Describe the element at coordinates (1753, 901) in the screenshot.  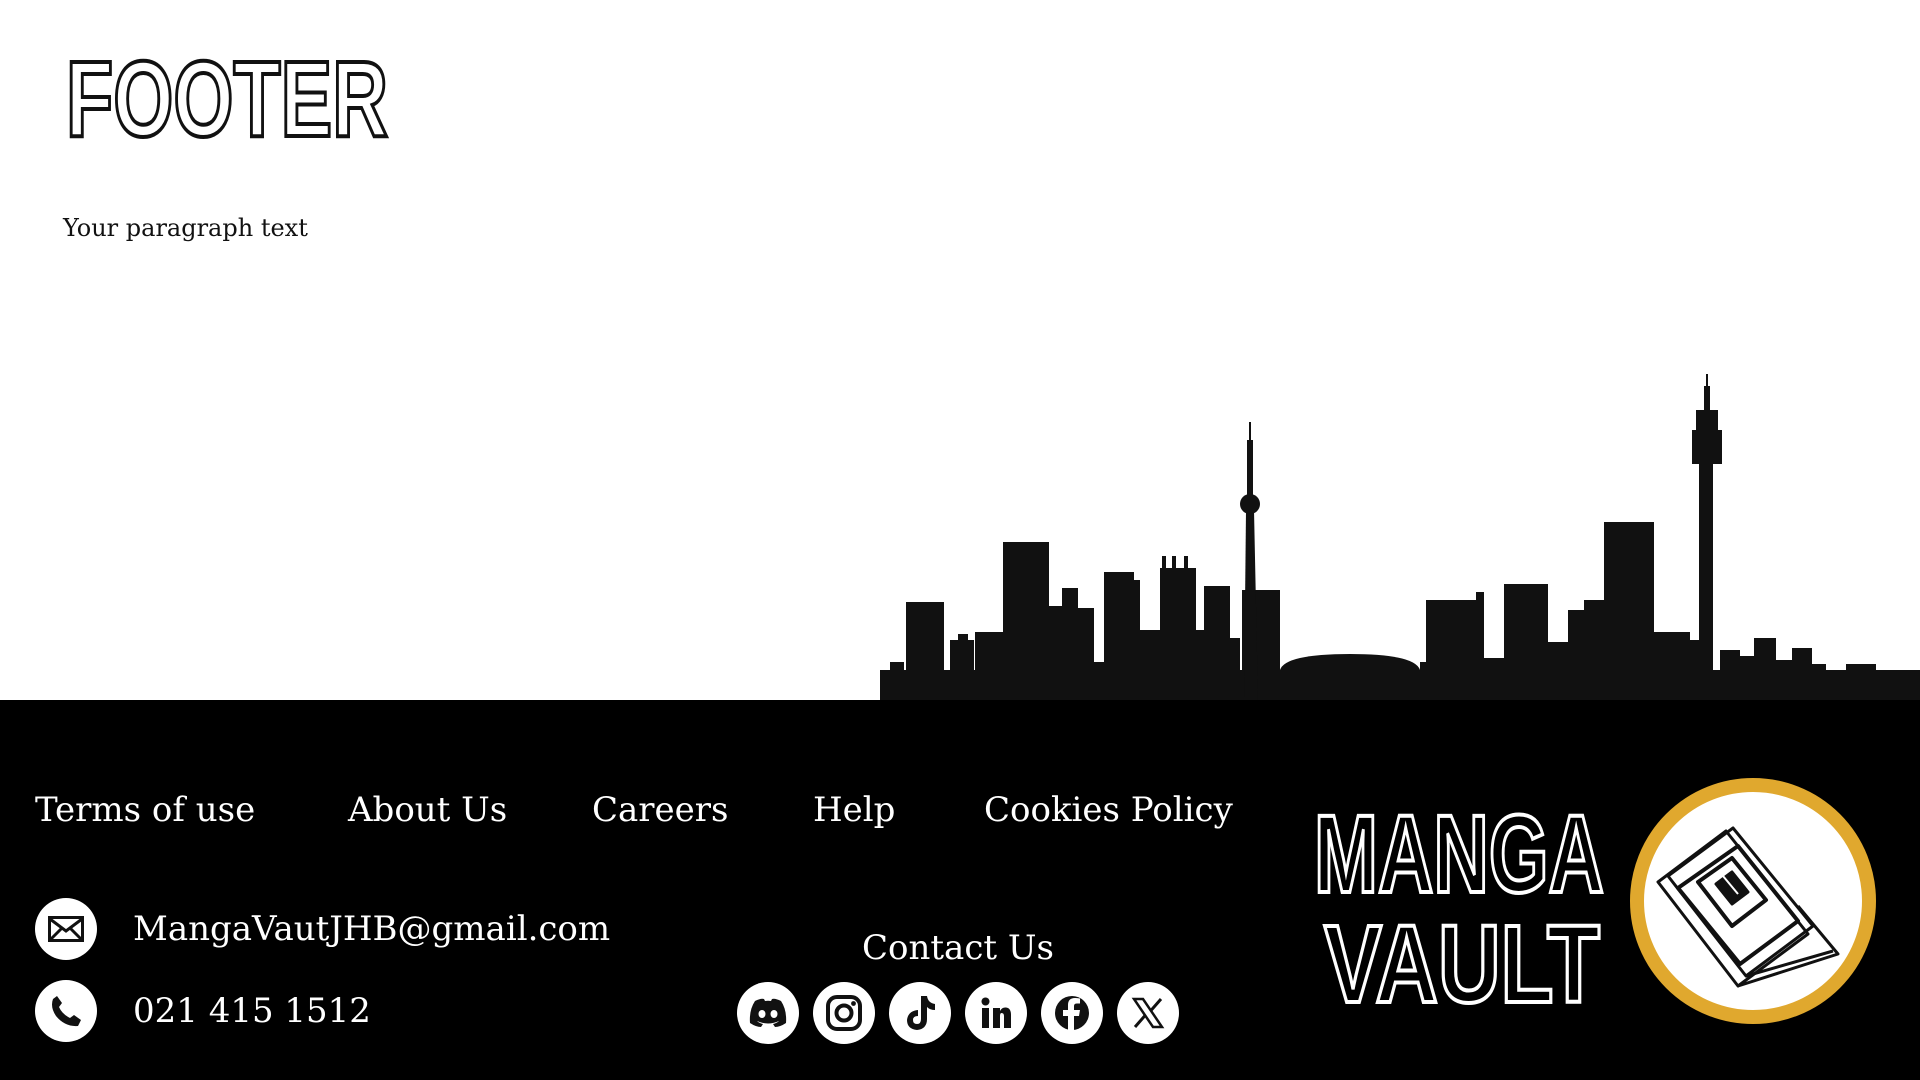
I see `book-logo-badge` at that location.